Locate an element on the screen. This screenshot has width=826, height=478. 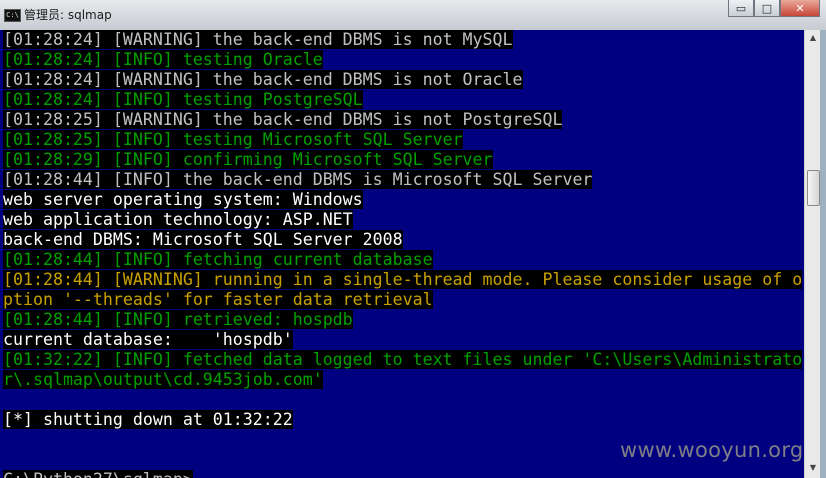
scroll-down-icon: ▼ is located at coordinates (813, 468).